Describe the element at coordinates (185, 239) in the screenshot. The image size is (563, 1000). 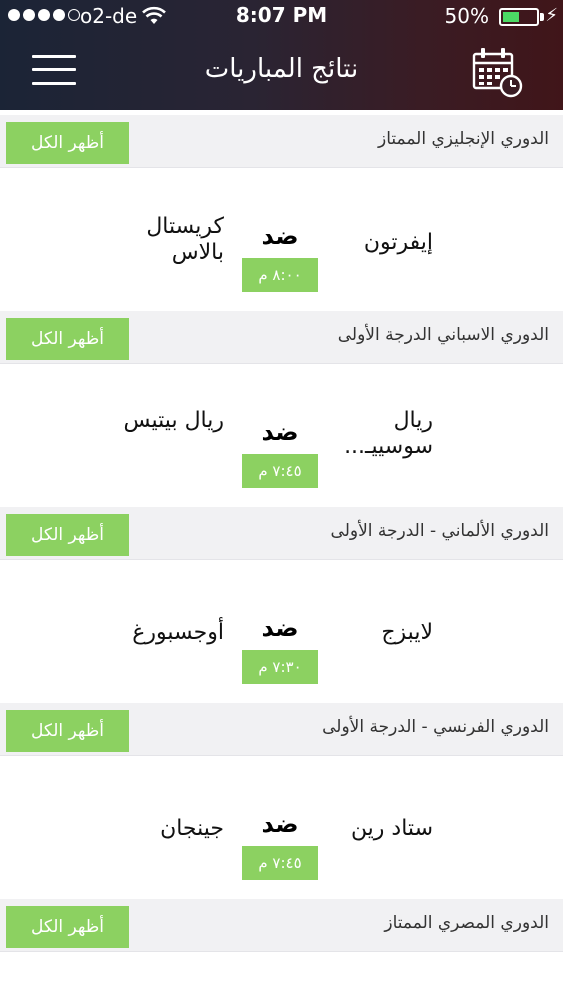
I see `away-team: كريستال بالاس` at that location.